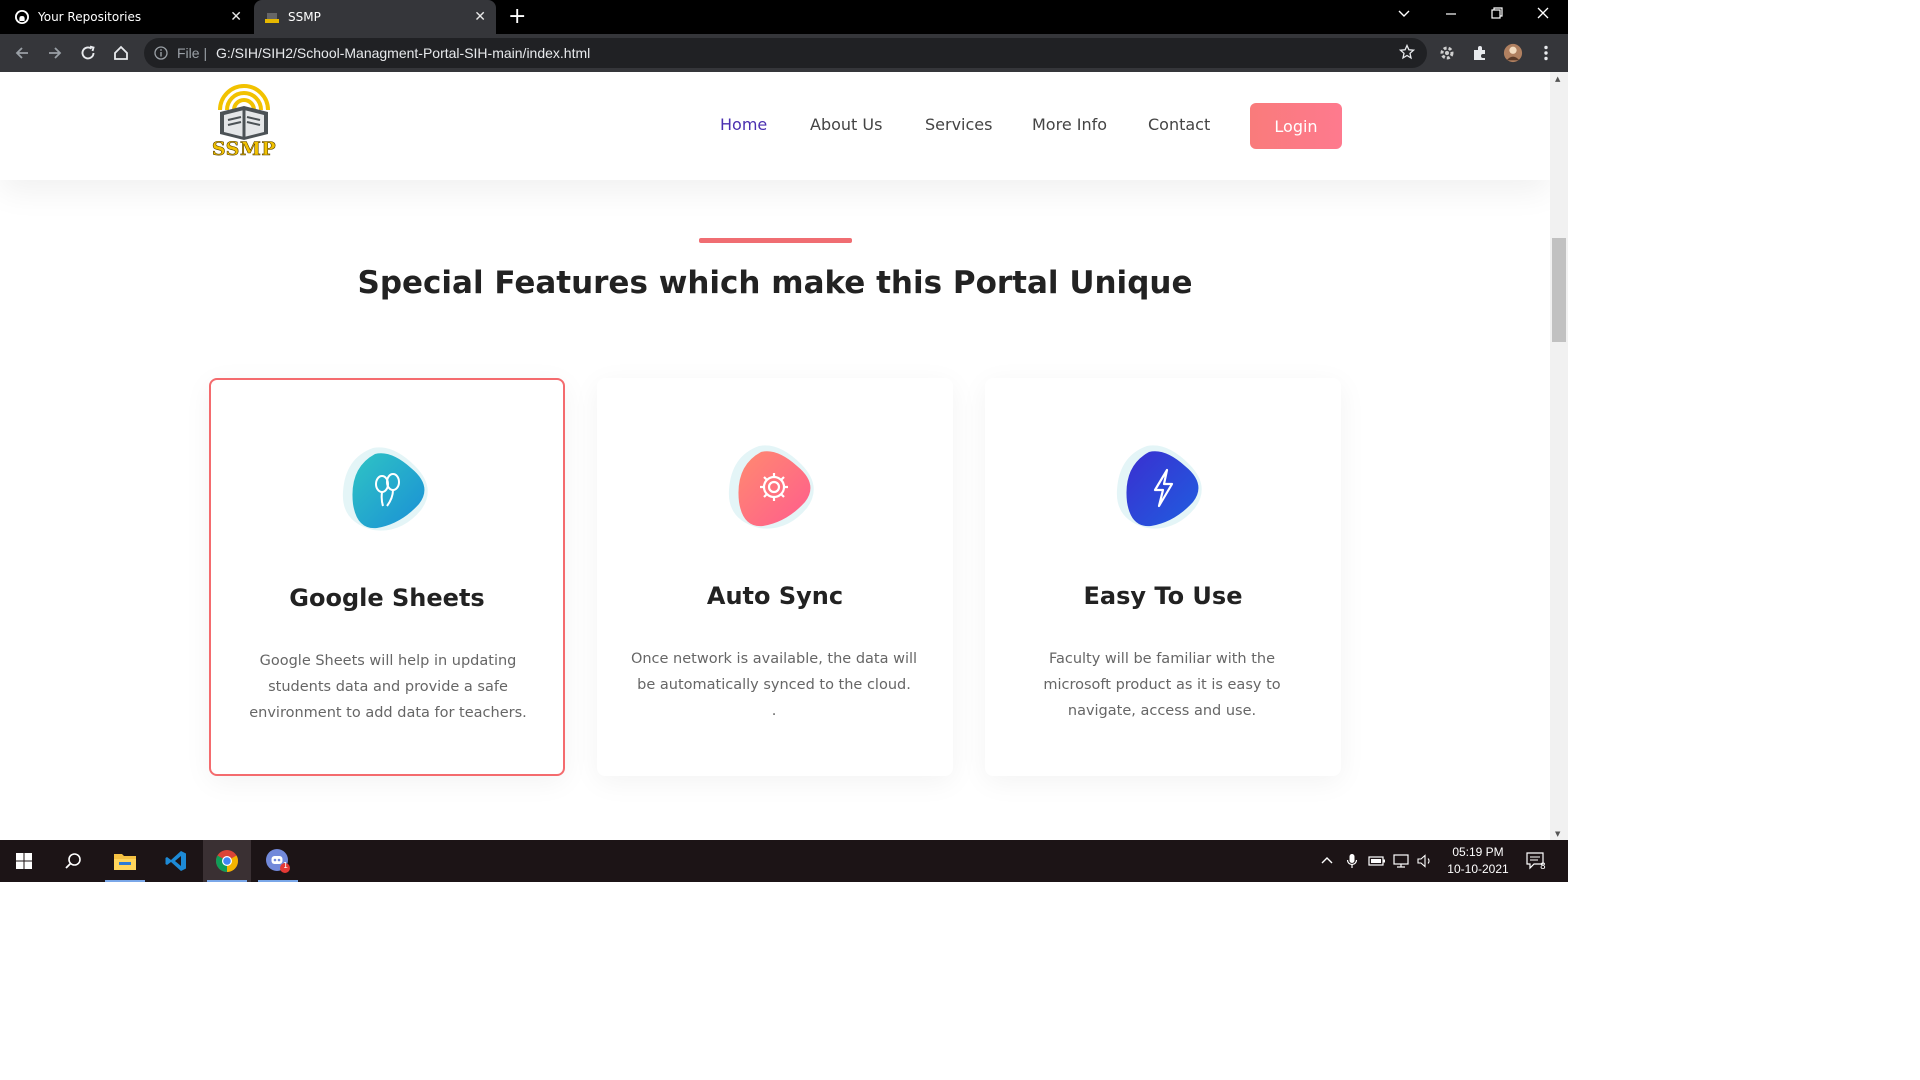 This screenshot has height=1080, width=1920. I want to click on file-explorer-icon, so click(125, 861).